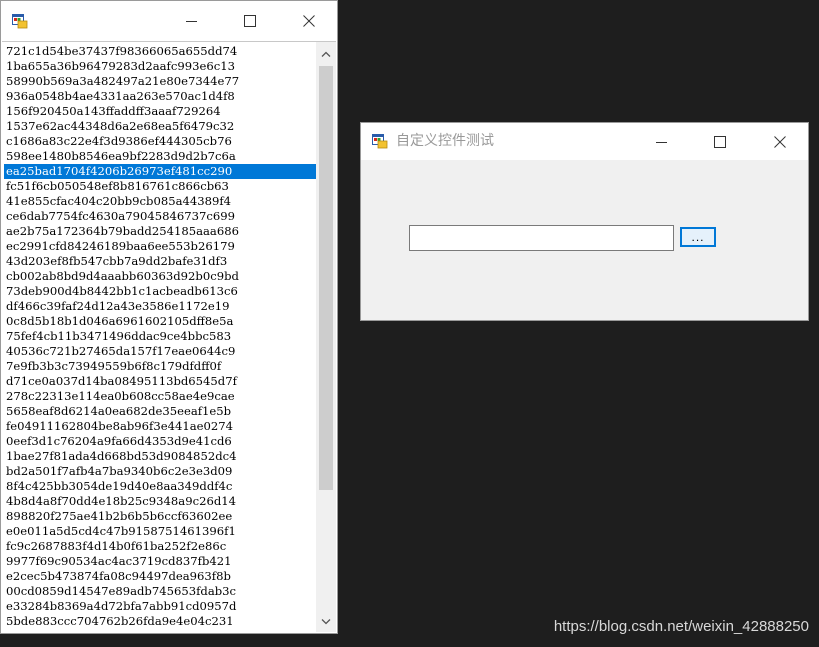 The image size is (819, 647). What do you see at coordinates (160, 246) in the screenshot?
I see `list-item: ec2991cfd84246189baa6ee553b26179` at bounding box center [160, 246].